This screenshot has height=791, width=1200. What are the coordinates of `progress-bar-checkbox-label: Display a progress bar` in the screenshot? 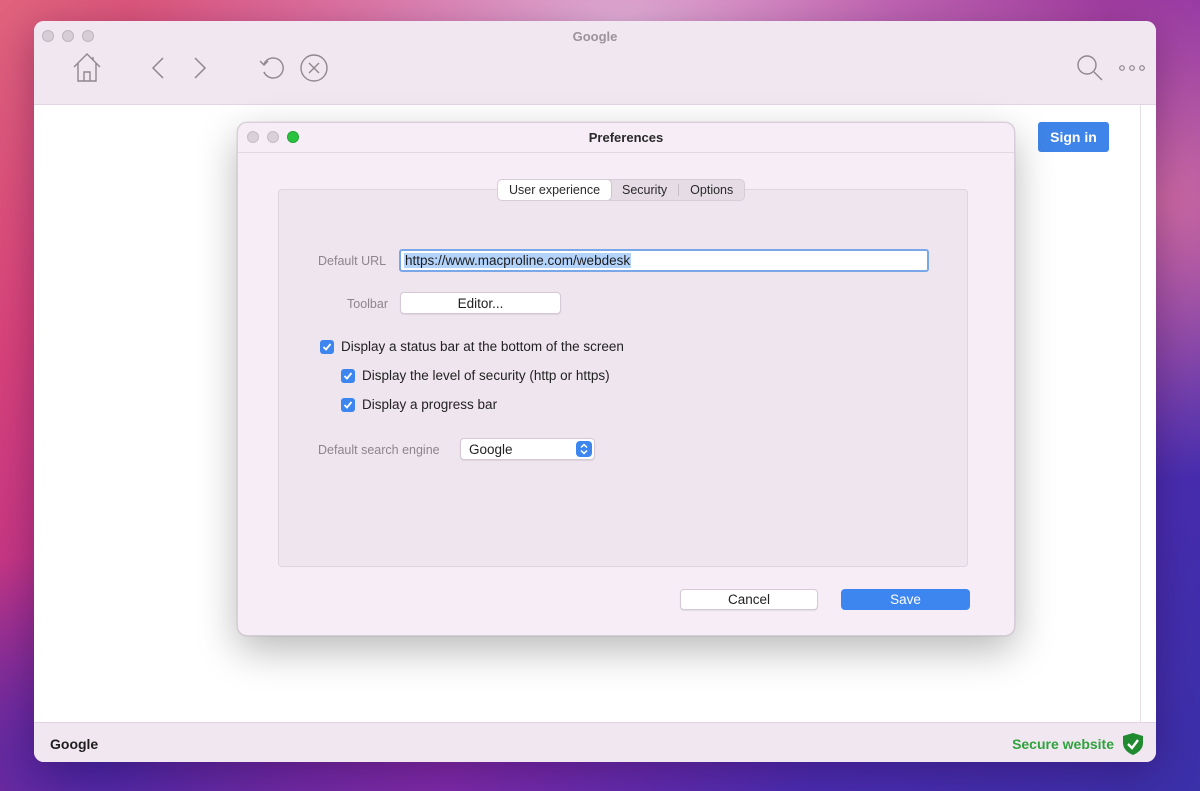 It's located at (430, 404).